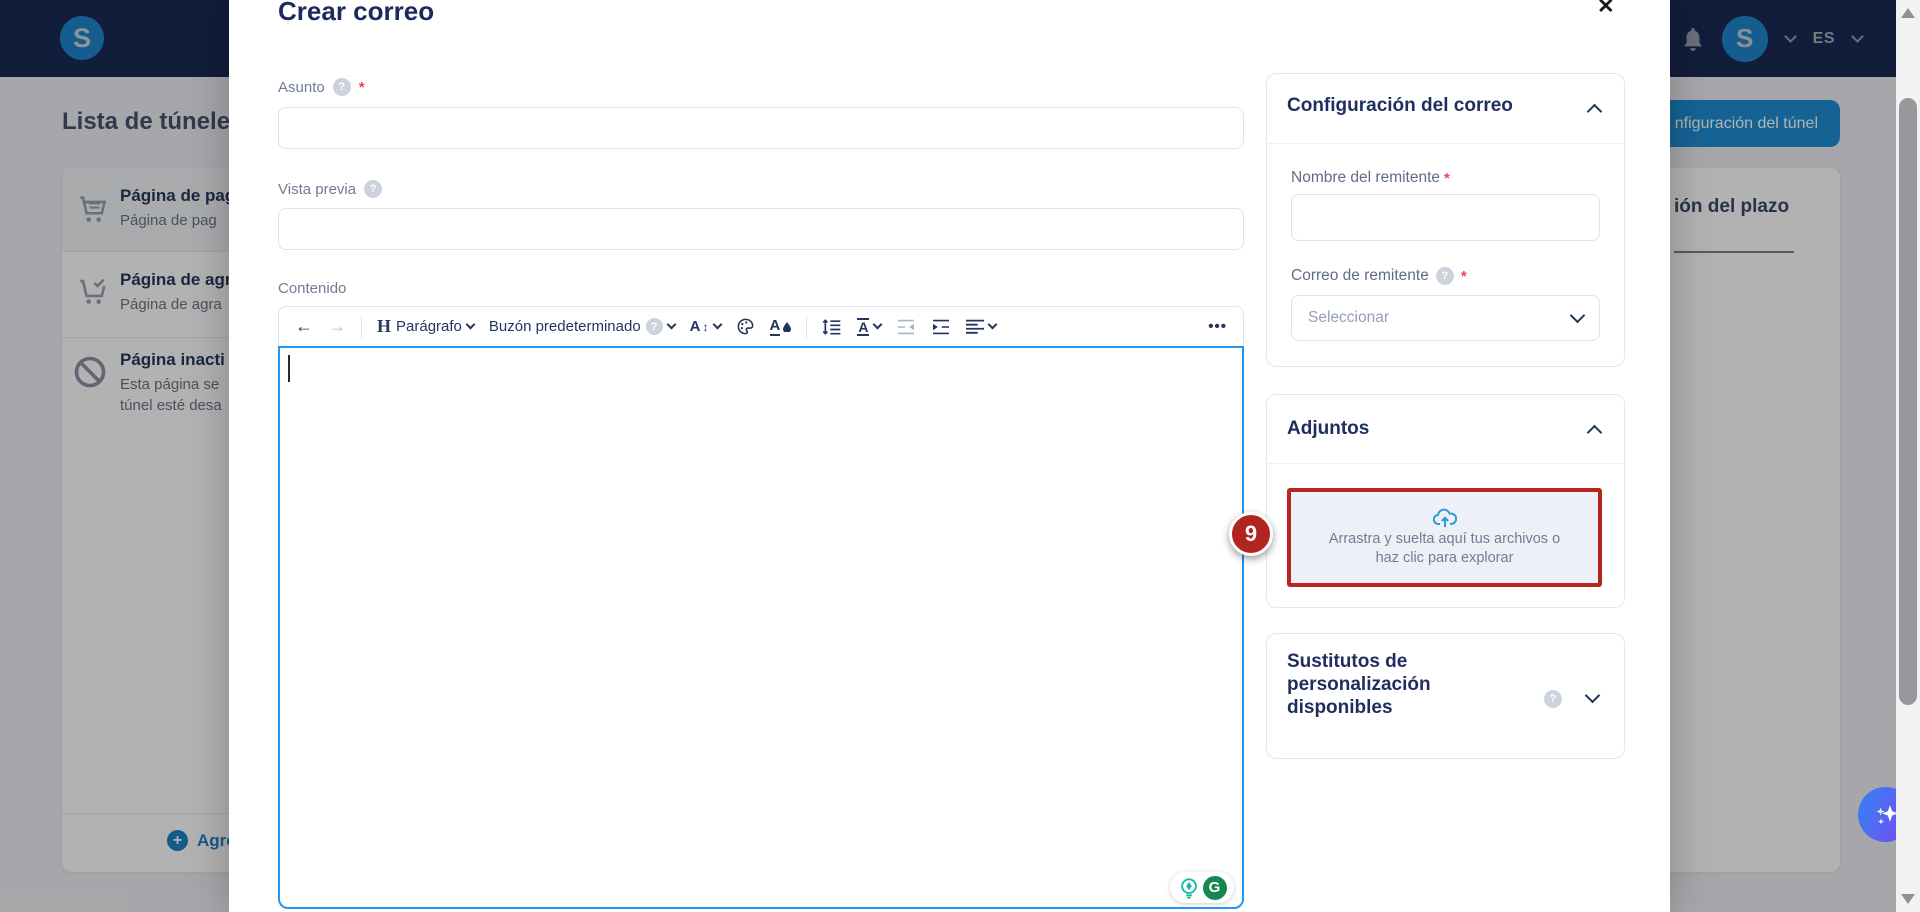 The width and height of the screenshot is (1920, 912). Describe the element at coordinates (761, 229) in the screenshot. I see `preview-input` at that location.